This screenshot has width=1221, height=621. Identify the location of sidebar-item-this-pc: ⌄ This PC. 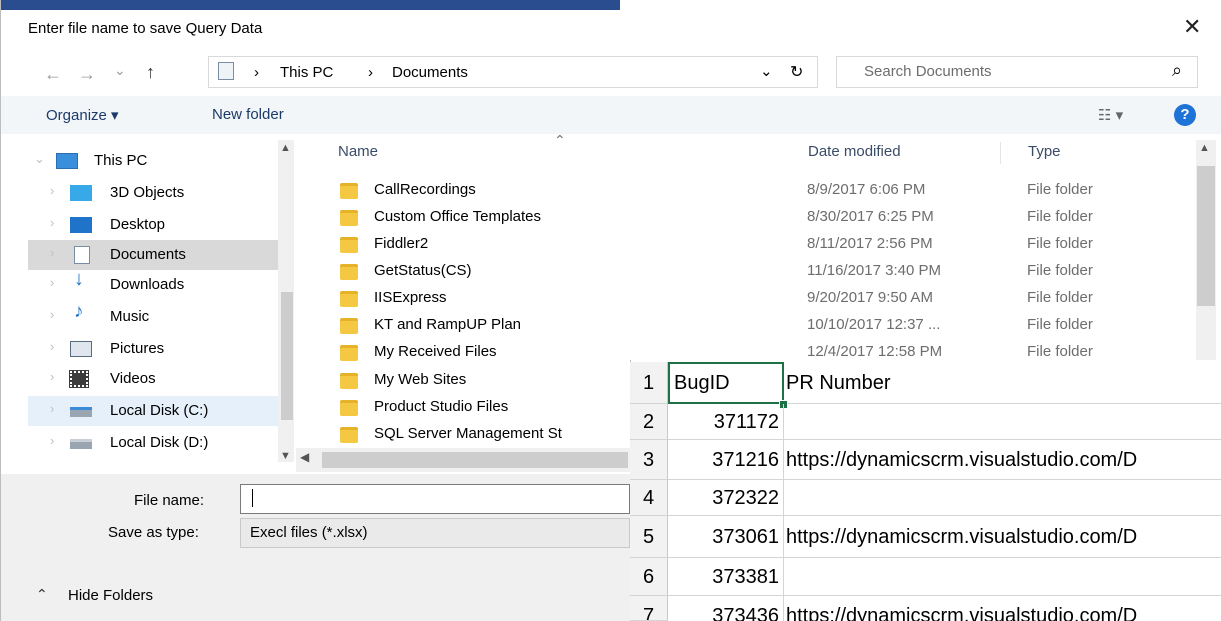
(161, 161).